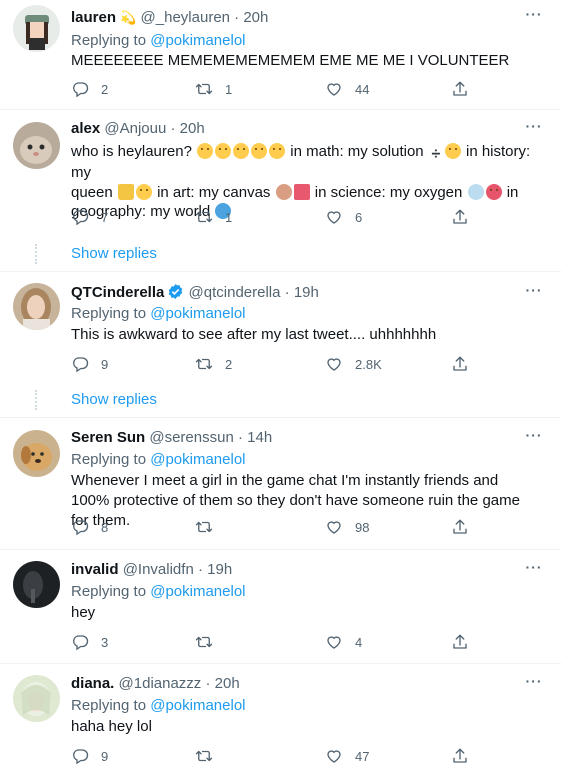 The height and width of the screenshot is (773, 573). I want to click on reply-count: 8, so click(105, 527).